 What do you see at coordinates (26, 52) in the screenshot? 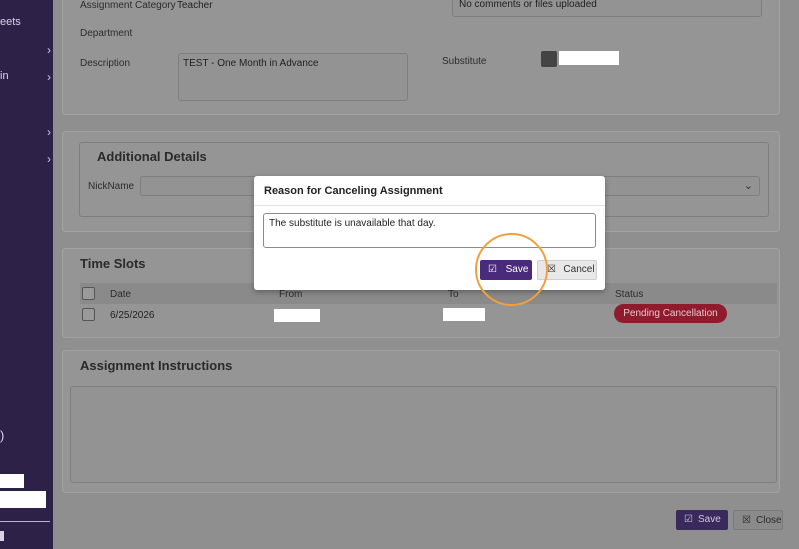
I see `sidebar-item-2: ›` at bounding box center [26, 52].